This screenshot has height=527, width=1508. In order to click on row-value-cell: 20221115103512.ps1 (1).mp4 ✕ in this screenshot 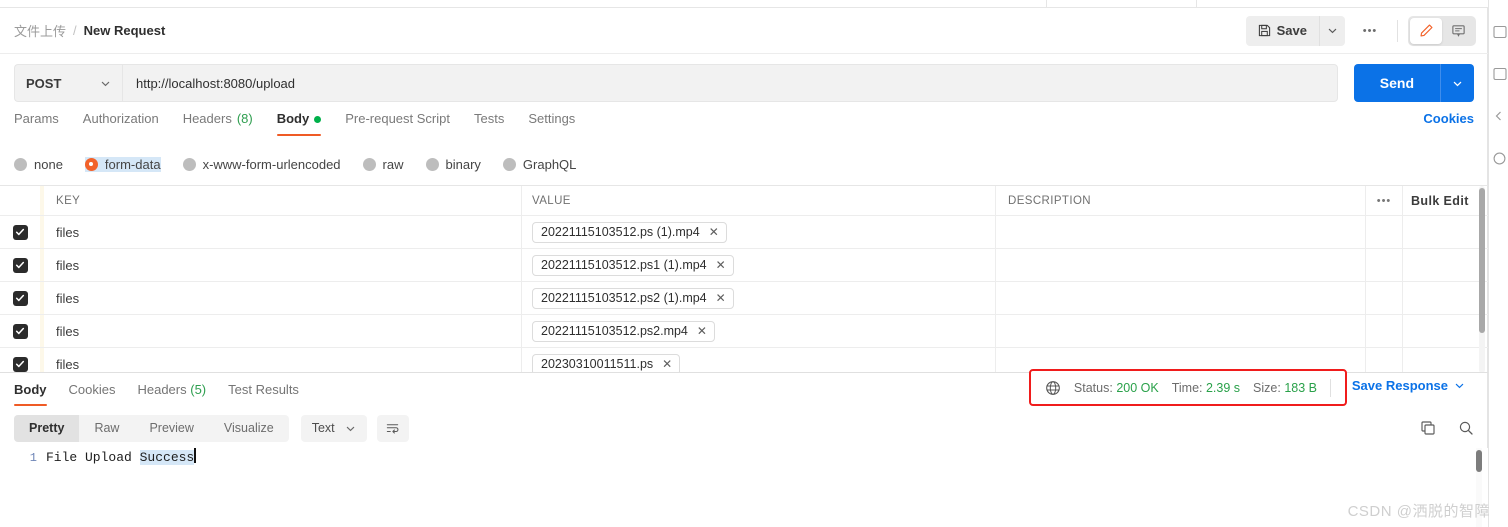, I will do `click(759, 265)`.